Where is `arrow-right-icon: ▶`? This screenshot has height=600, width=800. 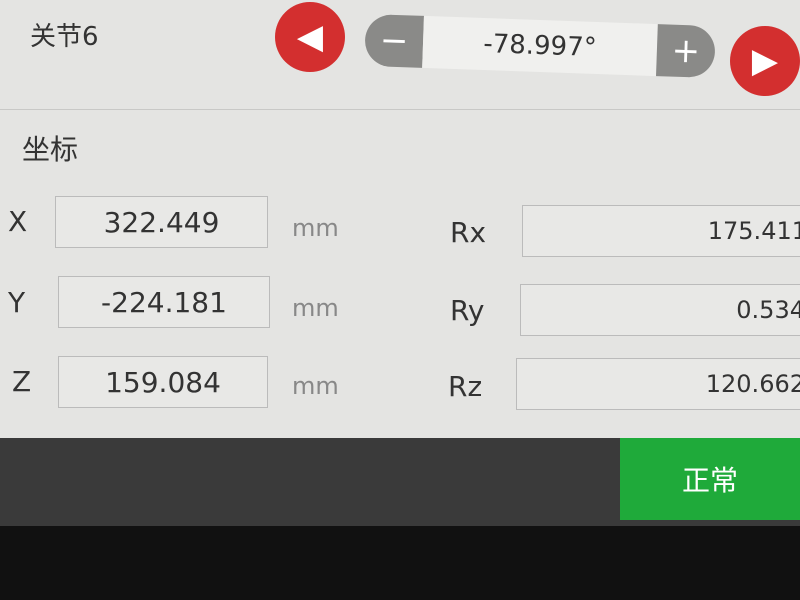
arrow-right-icon: ▶ is located at coordinates (765, 61).